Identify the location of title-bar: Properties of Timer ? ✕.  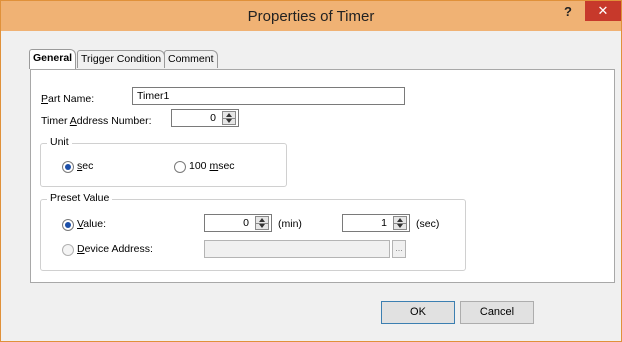
(311, 16).